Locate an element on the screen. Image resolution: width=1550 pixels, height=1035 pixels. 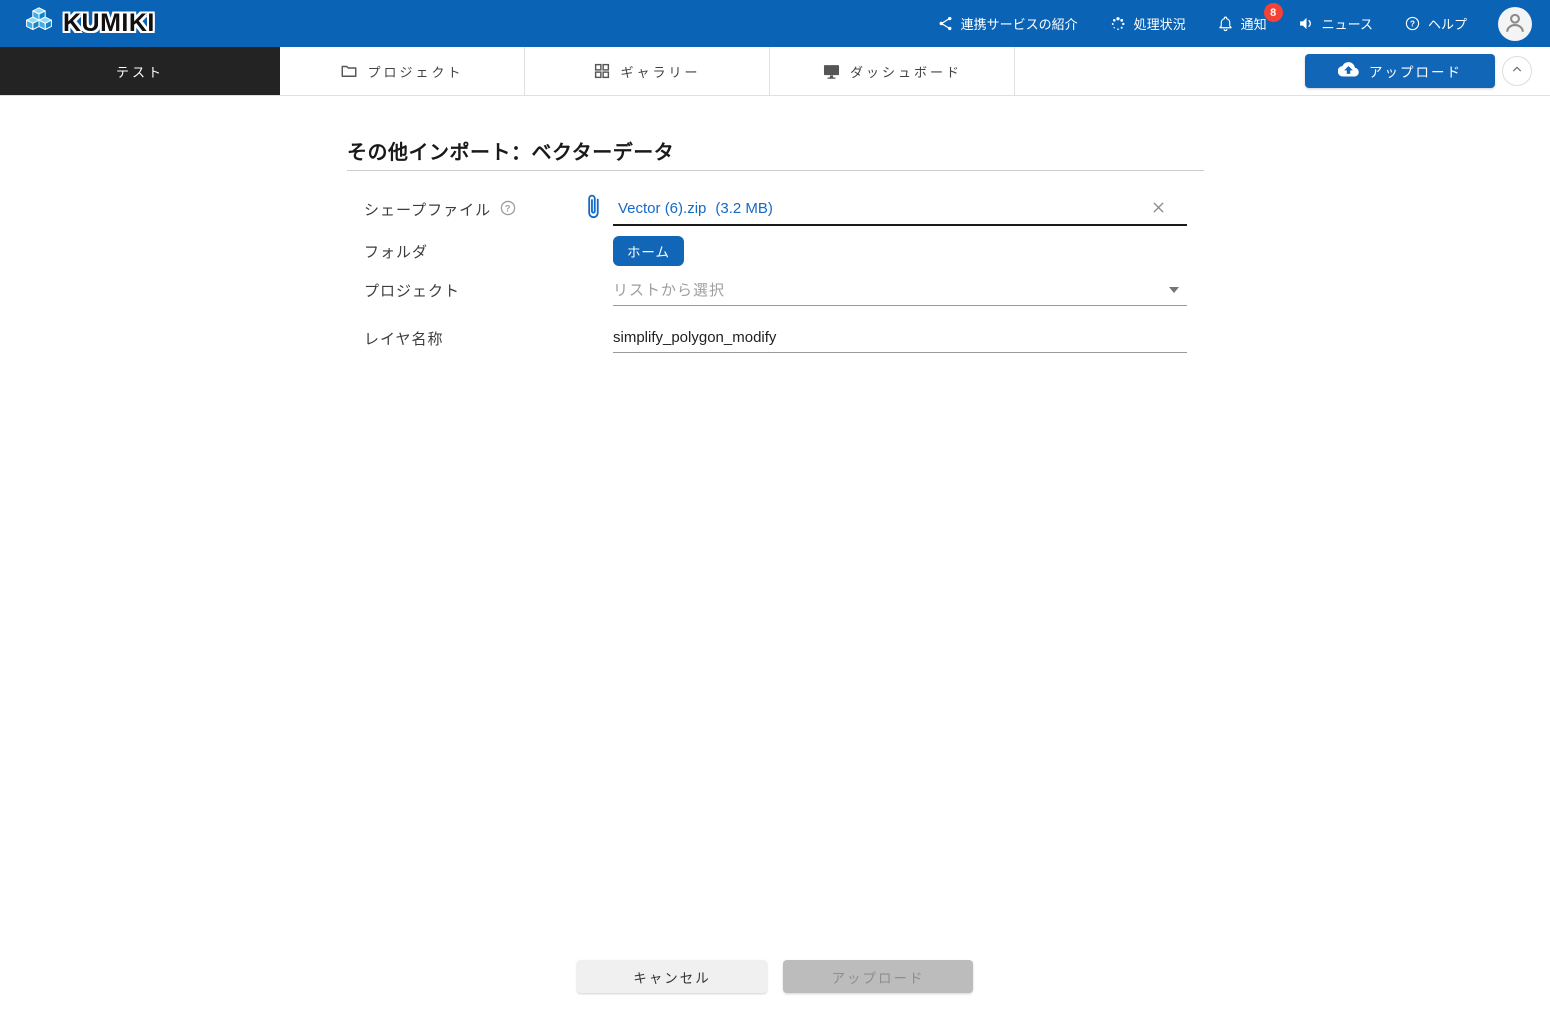
paperclip-icon is located at coordinates (594, 209).